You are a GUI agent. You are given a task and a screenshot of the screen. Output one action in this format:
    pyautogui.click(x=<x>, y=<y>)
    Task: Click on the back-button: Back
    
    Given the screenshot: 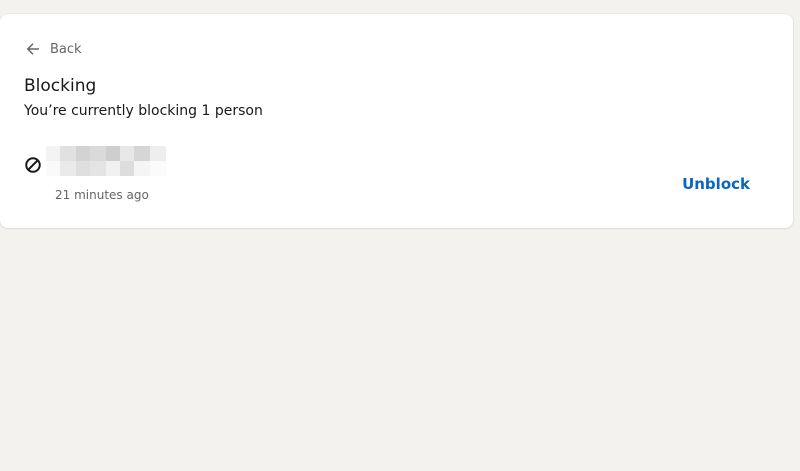 What is the action you would take?
    pyautogui.click(x=53, y=49)
    